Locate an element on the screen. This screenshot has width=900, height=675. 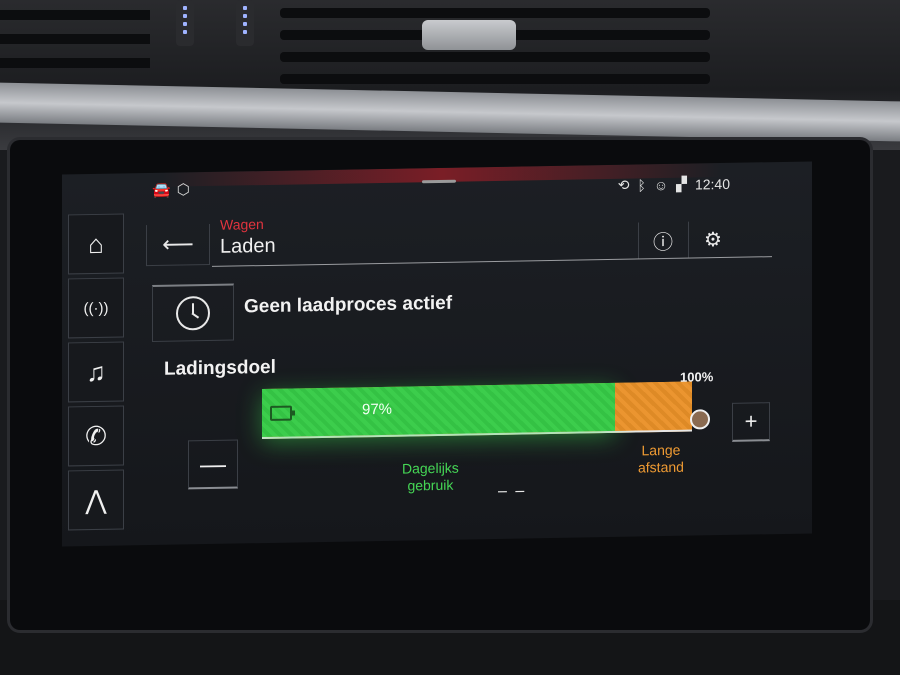
daily-use-label-line2: gebruik is located at coordinates (430, 485).